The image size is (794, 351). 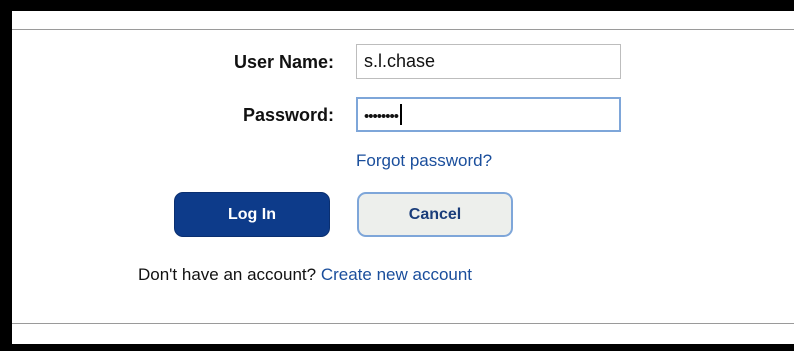 What do you see at coordinates (227, 274) in the screenshot?
I see `no-account-text: Don't have an account?` at bounding box center [227, 274].